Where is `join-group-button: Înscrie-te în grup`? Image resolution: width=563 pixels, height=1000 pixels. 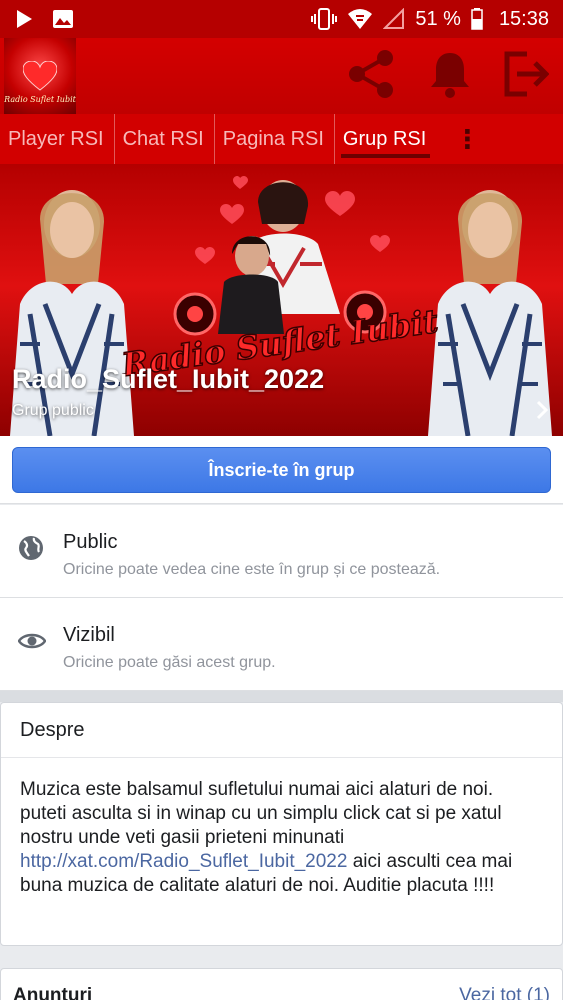 join-group-button: Înscrie-te în grup is located at coordinates (281, 470).